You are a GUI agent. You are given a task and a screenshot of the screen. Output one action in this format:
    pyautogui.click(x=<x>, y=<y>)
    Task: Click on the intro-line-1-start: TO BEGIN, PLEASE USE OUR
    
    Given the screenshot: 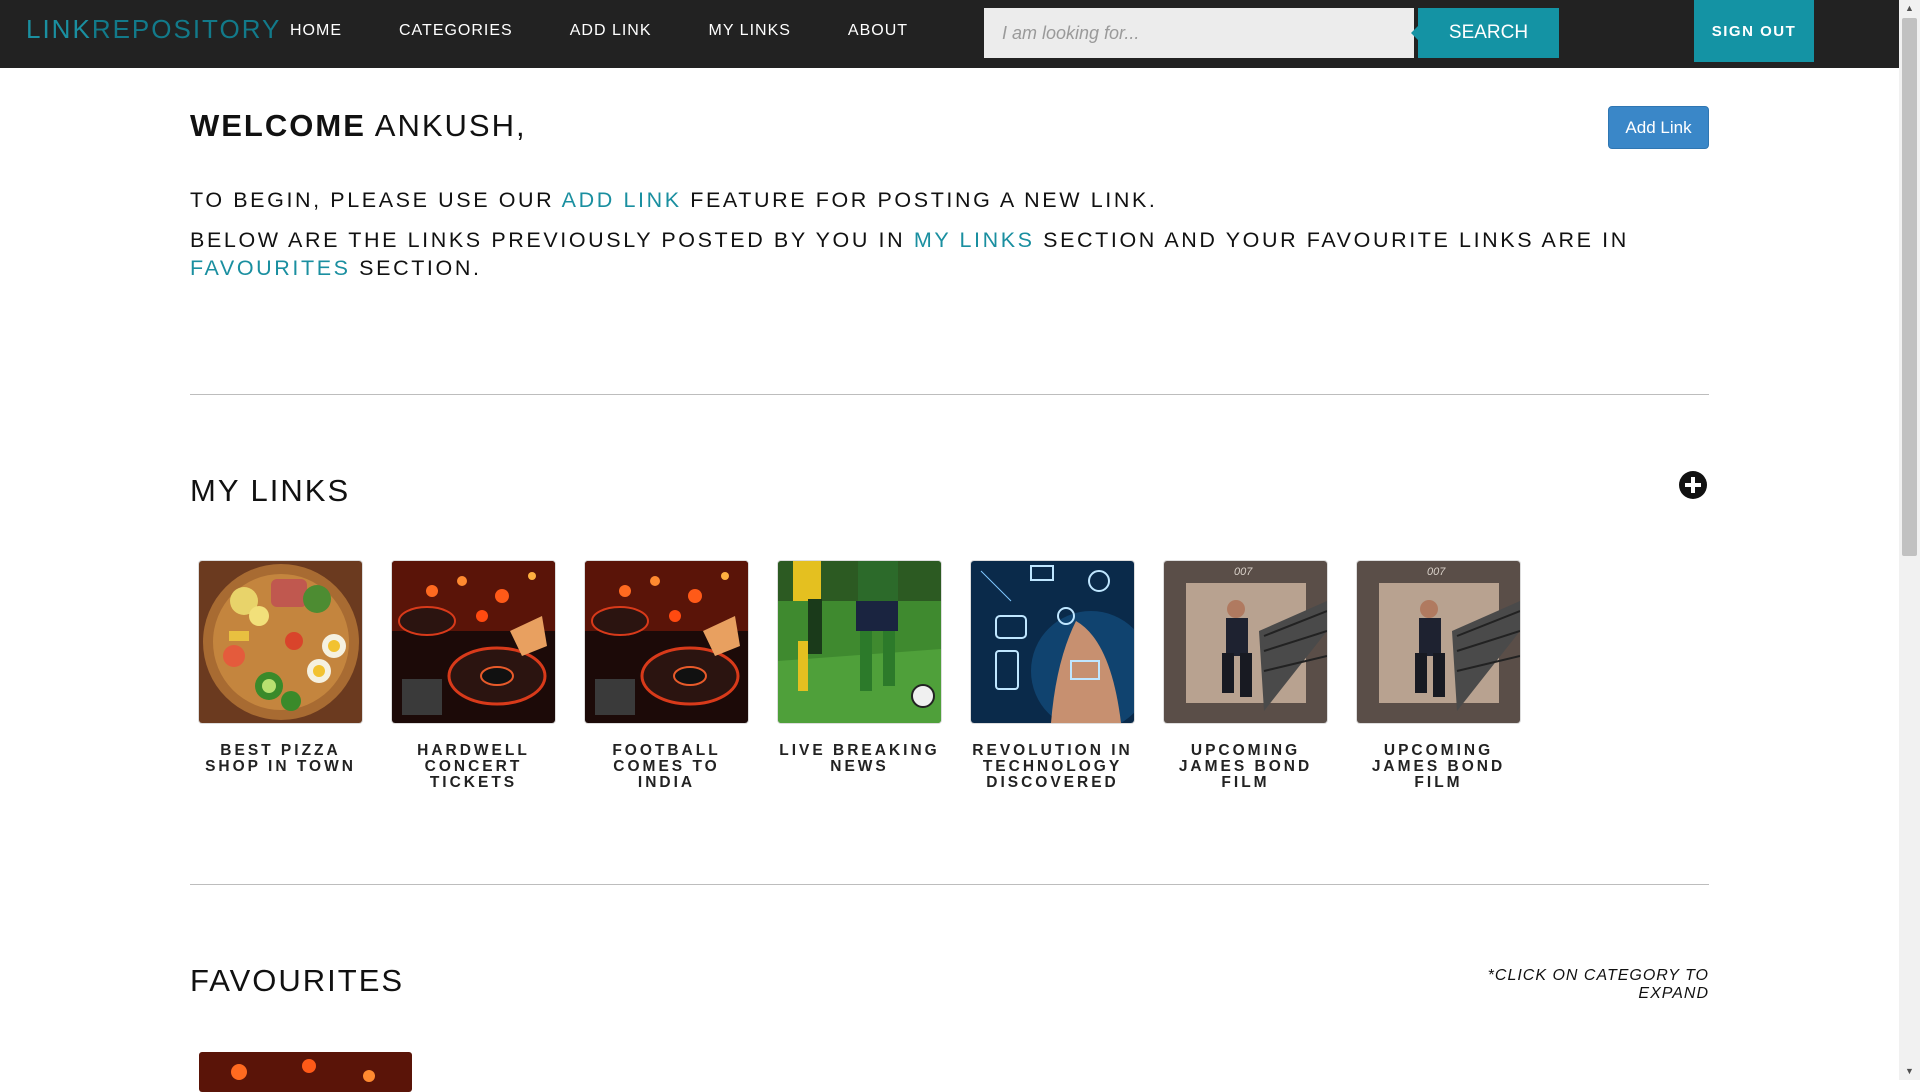 What is the action you would take?
    pyautogui.click(x=376, y=200)
    